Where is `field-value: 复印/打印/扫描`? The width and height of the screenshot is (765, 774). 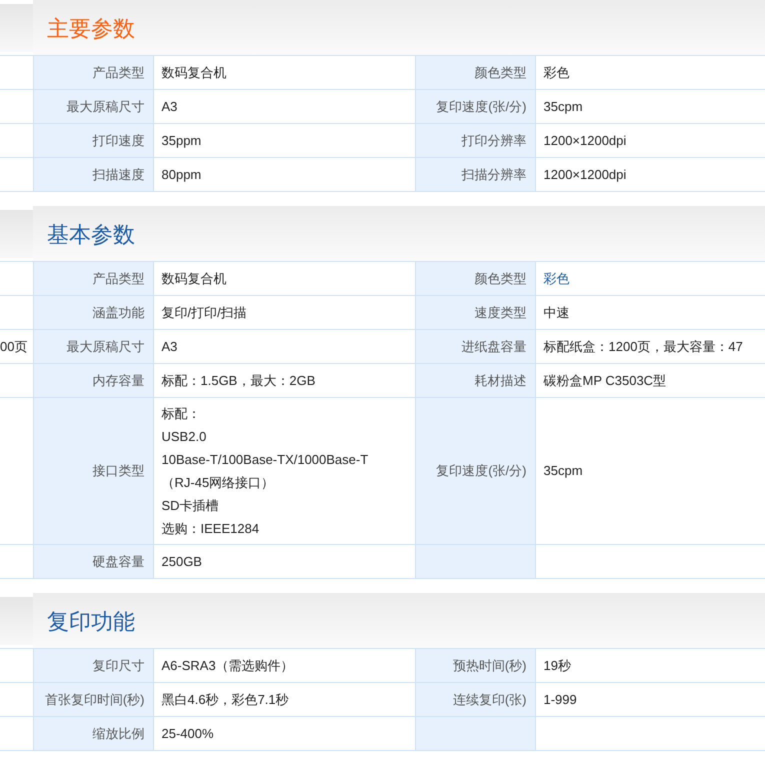
field-value: 复印/打印/扫描 is located at coordinates (204, 312).